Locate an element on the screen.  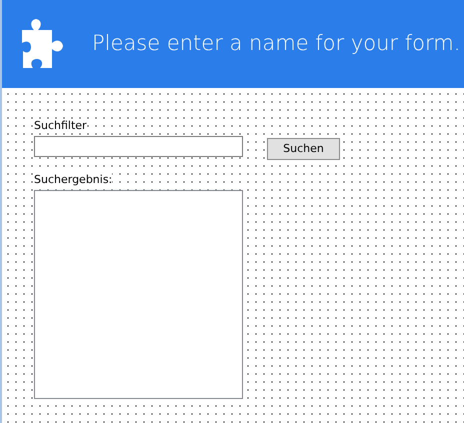
form-title: Please enter a name for your form. is located at coordinates (276, 44).